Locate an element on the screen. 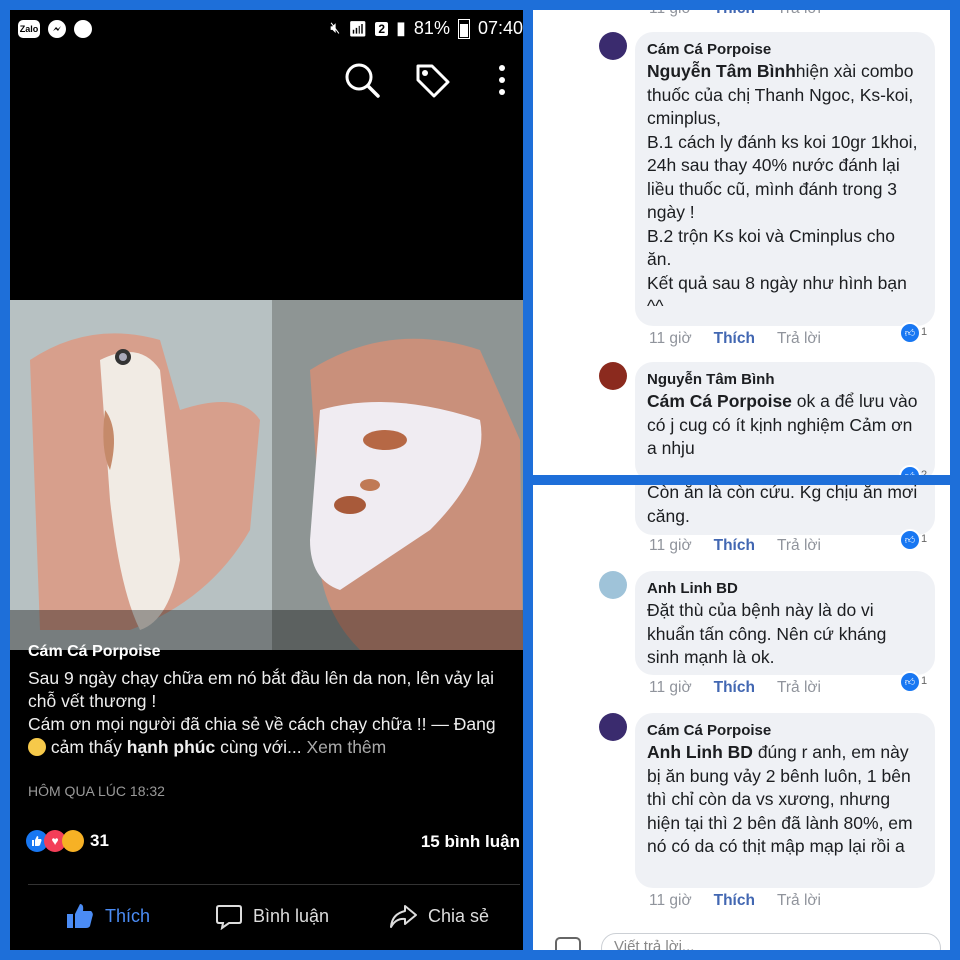  thumbs-up-icon is located at coordinates (80, 916).